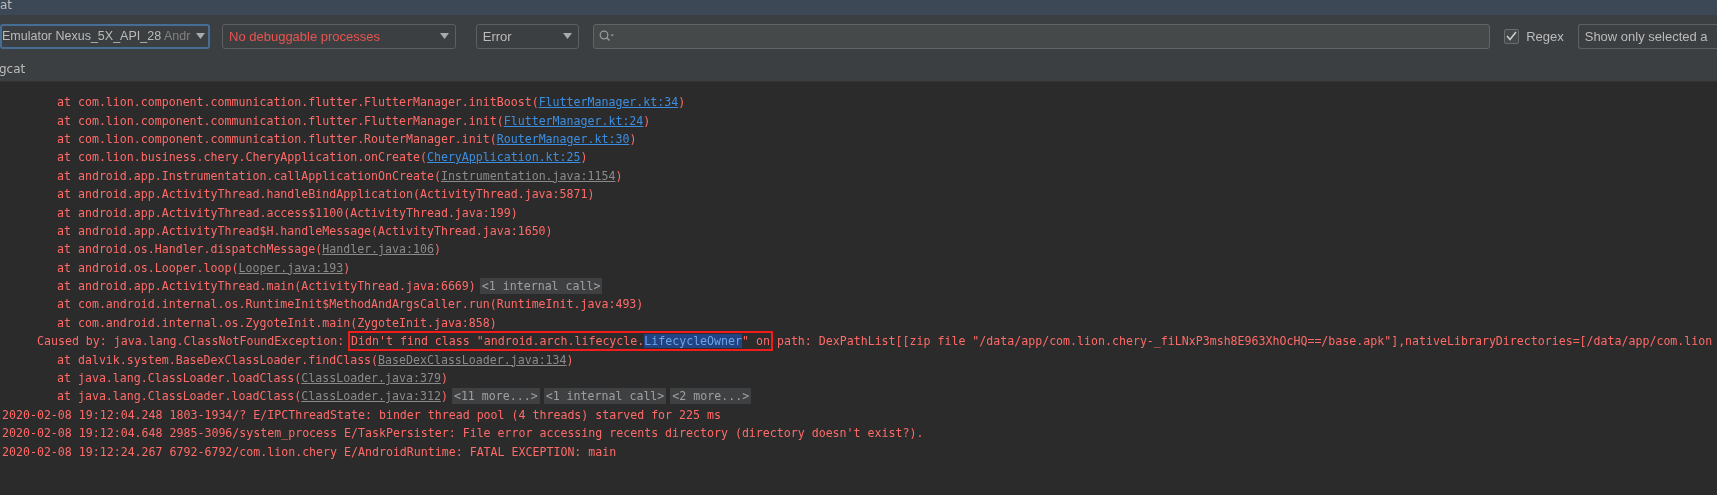  What do you see at coordinates (291, 267) in the screenshot?
I see `source-link: Looper.java:193` at bounding box center [291, 267].